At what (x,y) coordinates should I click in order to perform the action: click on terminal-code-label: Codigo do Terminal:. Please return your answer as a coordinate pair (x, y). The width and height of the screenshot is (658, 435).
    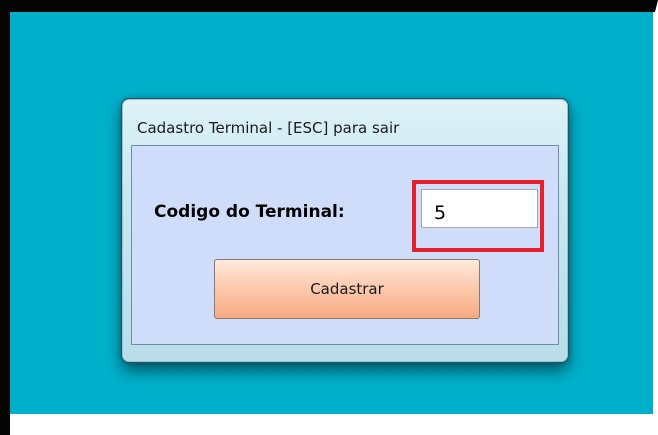
    Looking at the image, I should click on (249, 212).